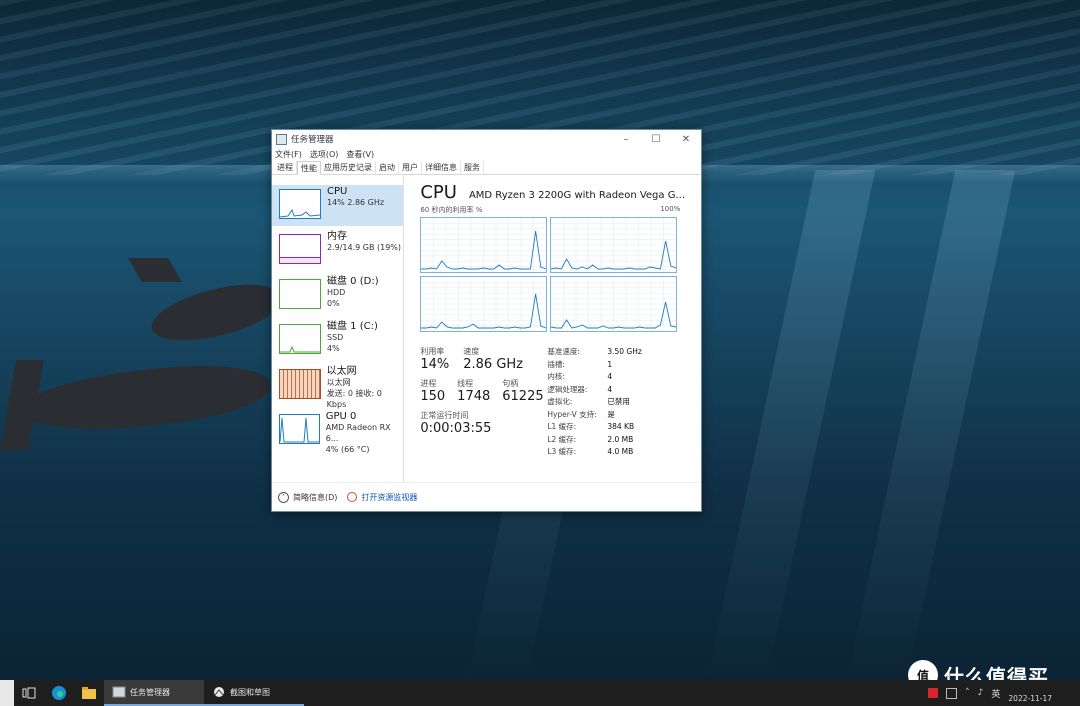 Image resolution: width=1080 pixels, height=706 pixels. I want to click on sidebar-item-label: 磁盘 1 (C:), so click(352, 326).